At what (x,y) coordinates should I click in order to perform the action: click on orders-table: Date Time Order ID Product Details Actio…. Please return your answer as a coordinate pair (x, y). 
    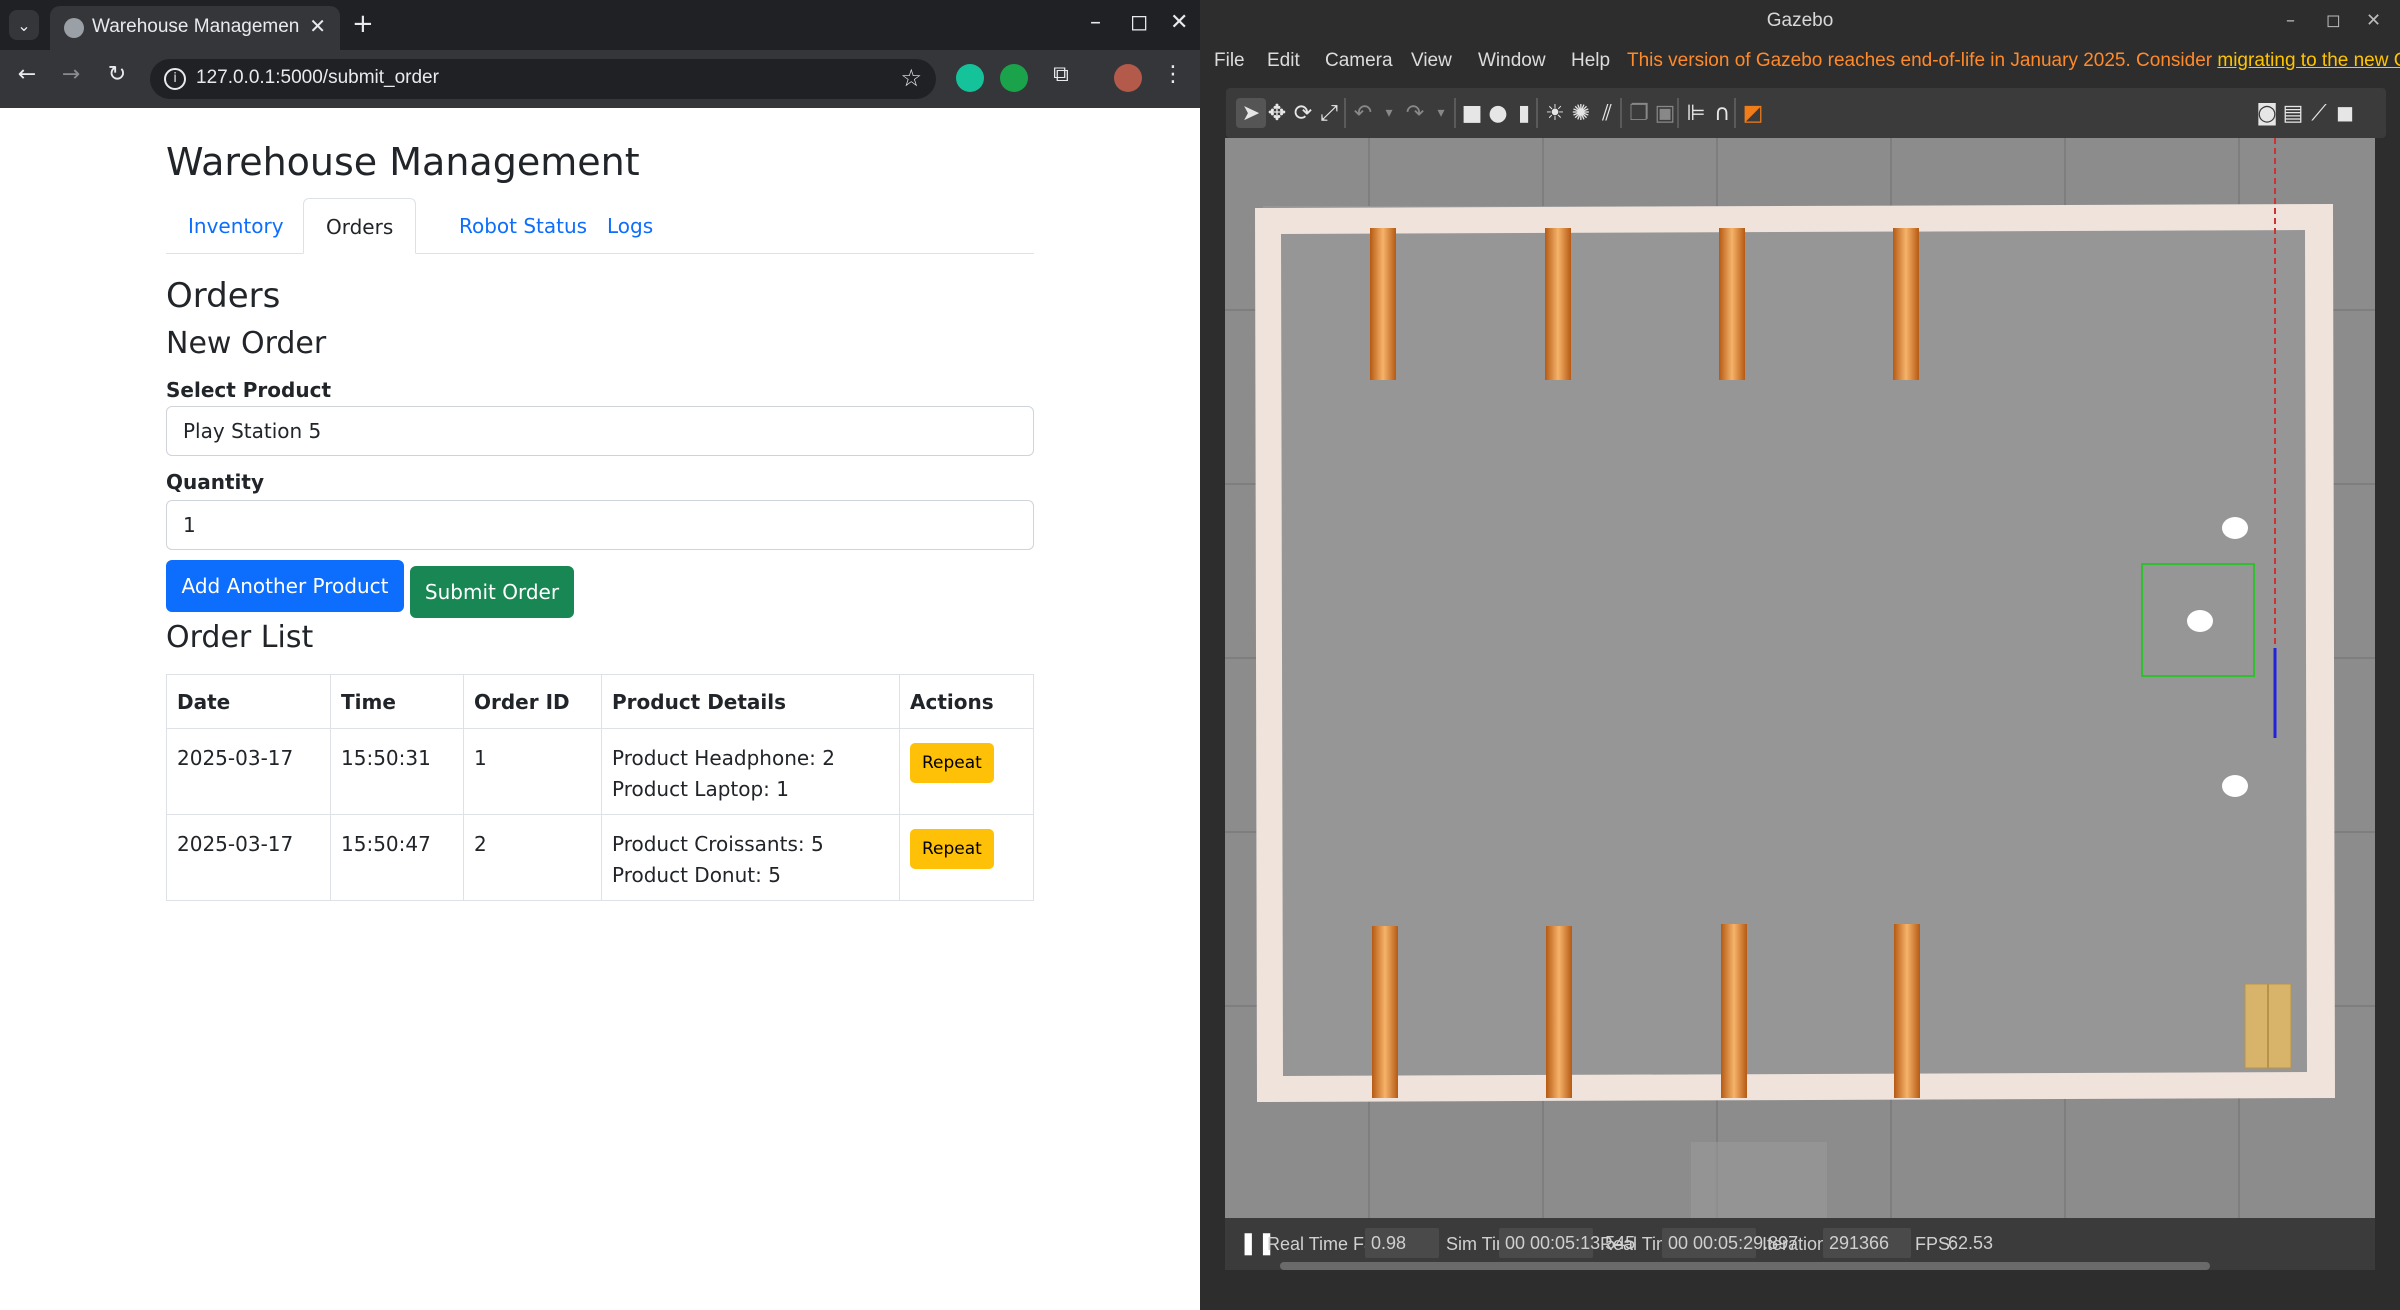
    Looking at the image, I should click on (600, 787).